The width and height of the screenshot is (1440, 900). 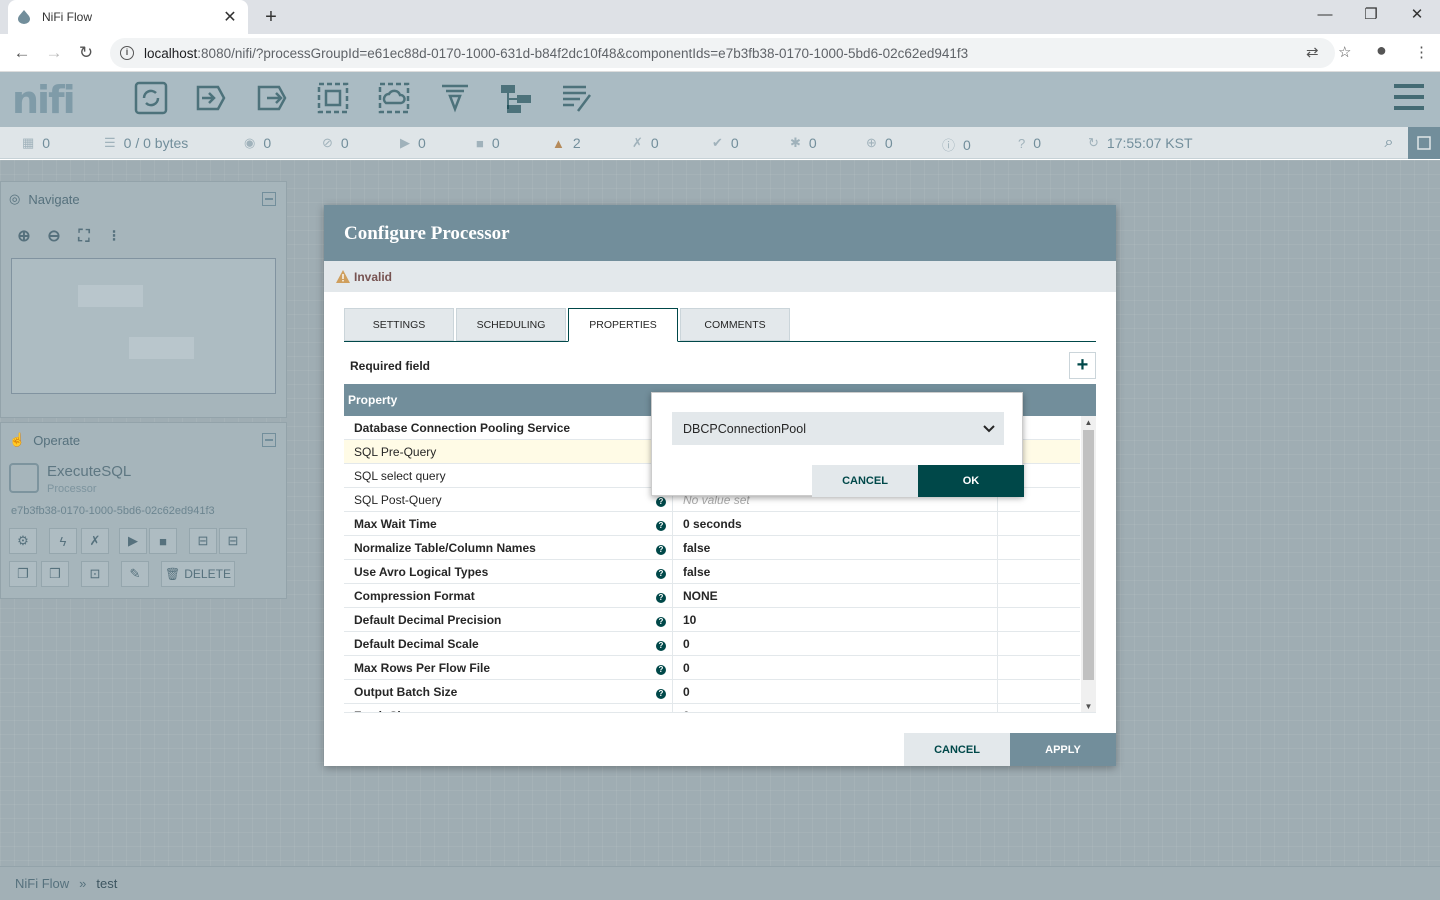 What do you see at coordinates (835, 523) in the screenshot?
I see `property-value: 0 seconds` at bounding box center [835, 523].